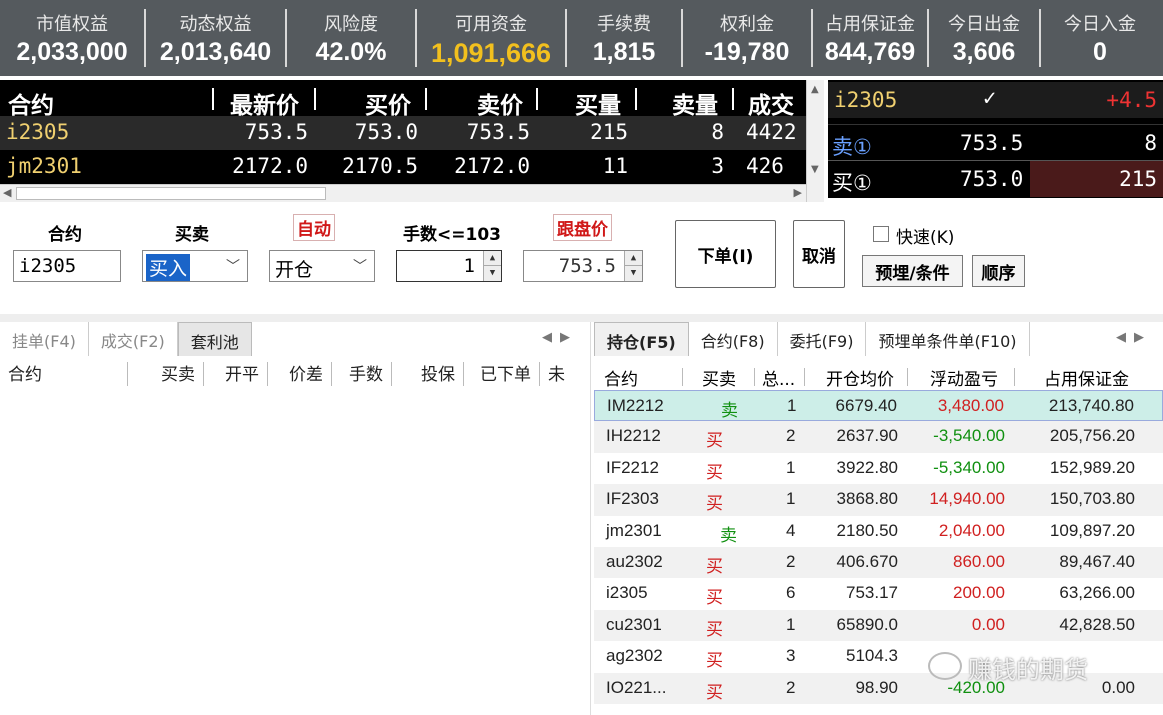 This screenshot has width=1163, height=715. I want to click on pos-margin: 42,828.50, so click(1097, 624).